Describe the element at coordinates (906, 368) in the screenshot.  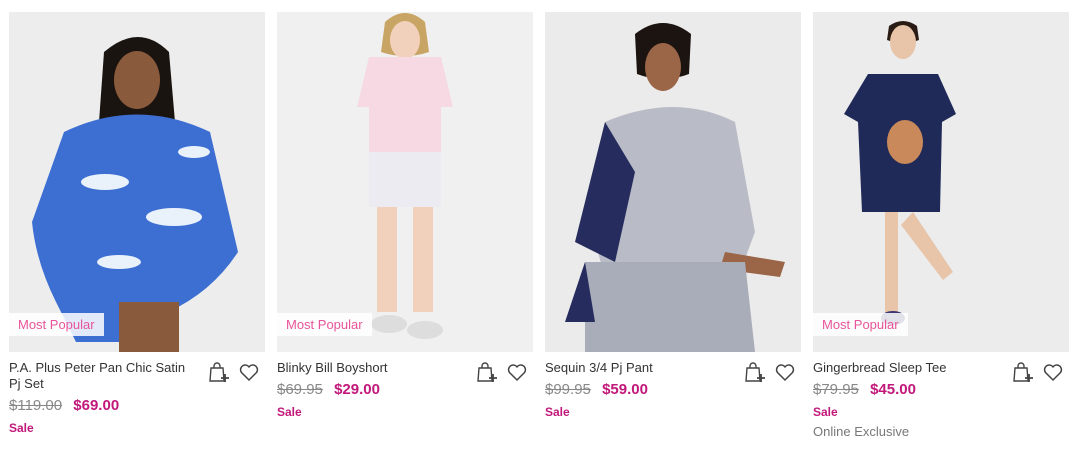
I see `product-name: Gingerbread Sleep Tee` at that location.